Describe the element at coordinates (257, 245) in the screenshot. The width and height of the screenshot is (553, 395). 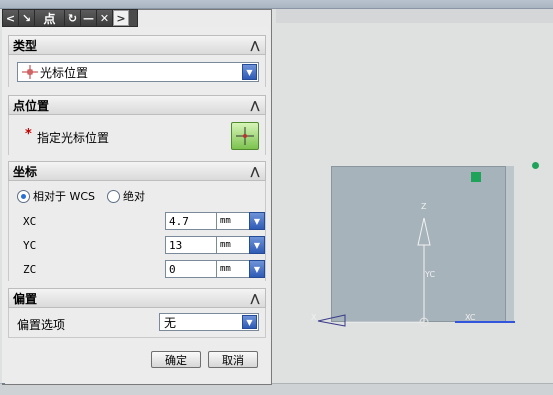
I see `yc-spinner-icon: ▼` at that location.